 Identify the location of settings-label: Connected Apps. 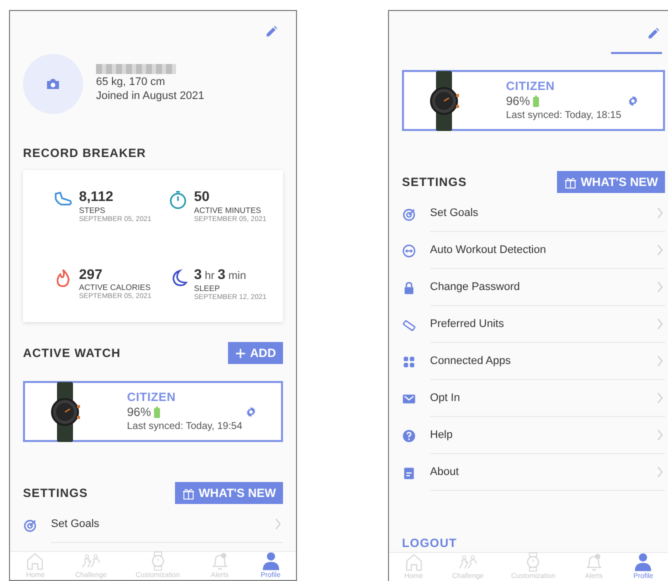
(471, 361).